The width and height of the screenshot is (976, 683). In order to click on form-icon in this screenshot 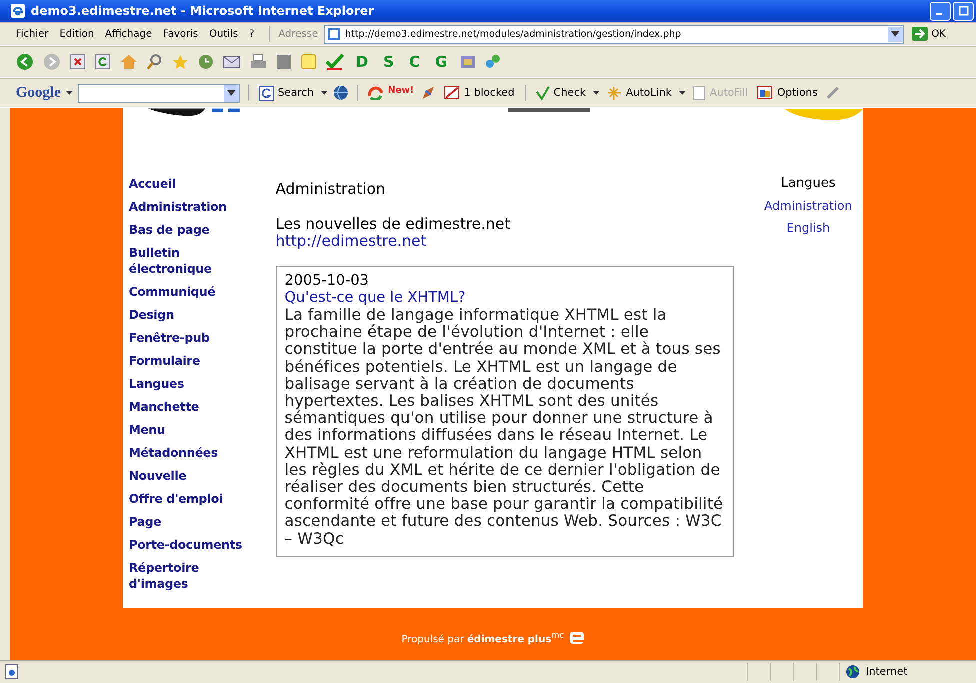, I will do `click(699, 93)`.